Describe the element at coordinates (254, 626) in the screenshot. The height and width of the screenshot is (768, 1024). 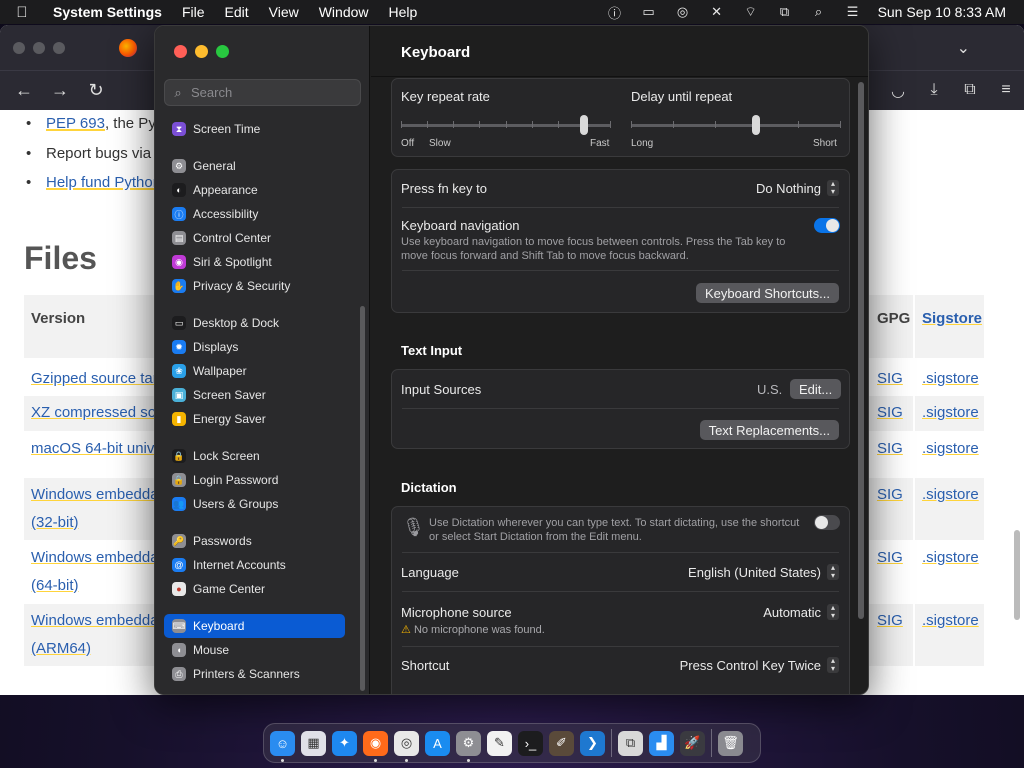
I see `sidebar-item-keyboard: ⌨ Keyboard` at that location.